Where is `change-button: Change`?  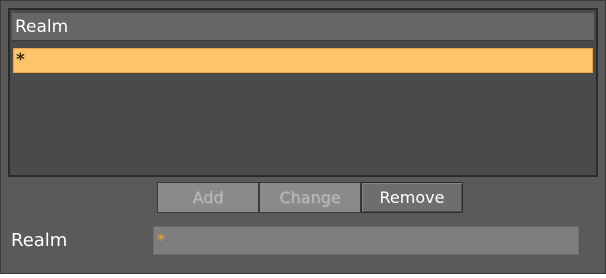
change-button: Change is located at coordinates (310, 197).